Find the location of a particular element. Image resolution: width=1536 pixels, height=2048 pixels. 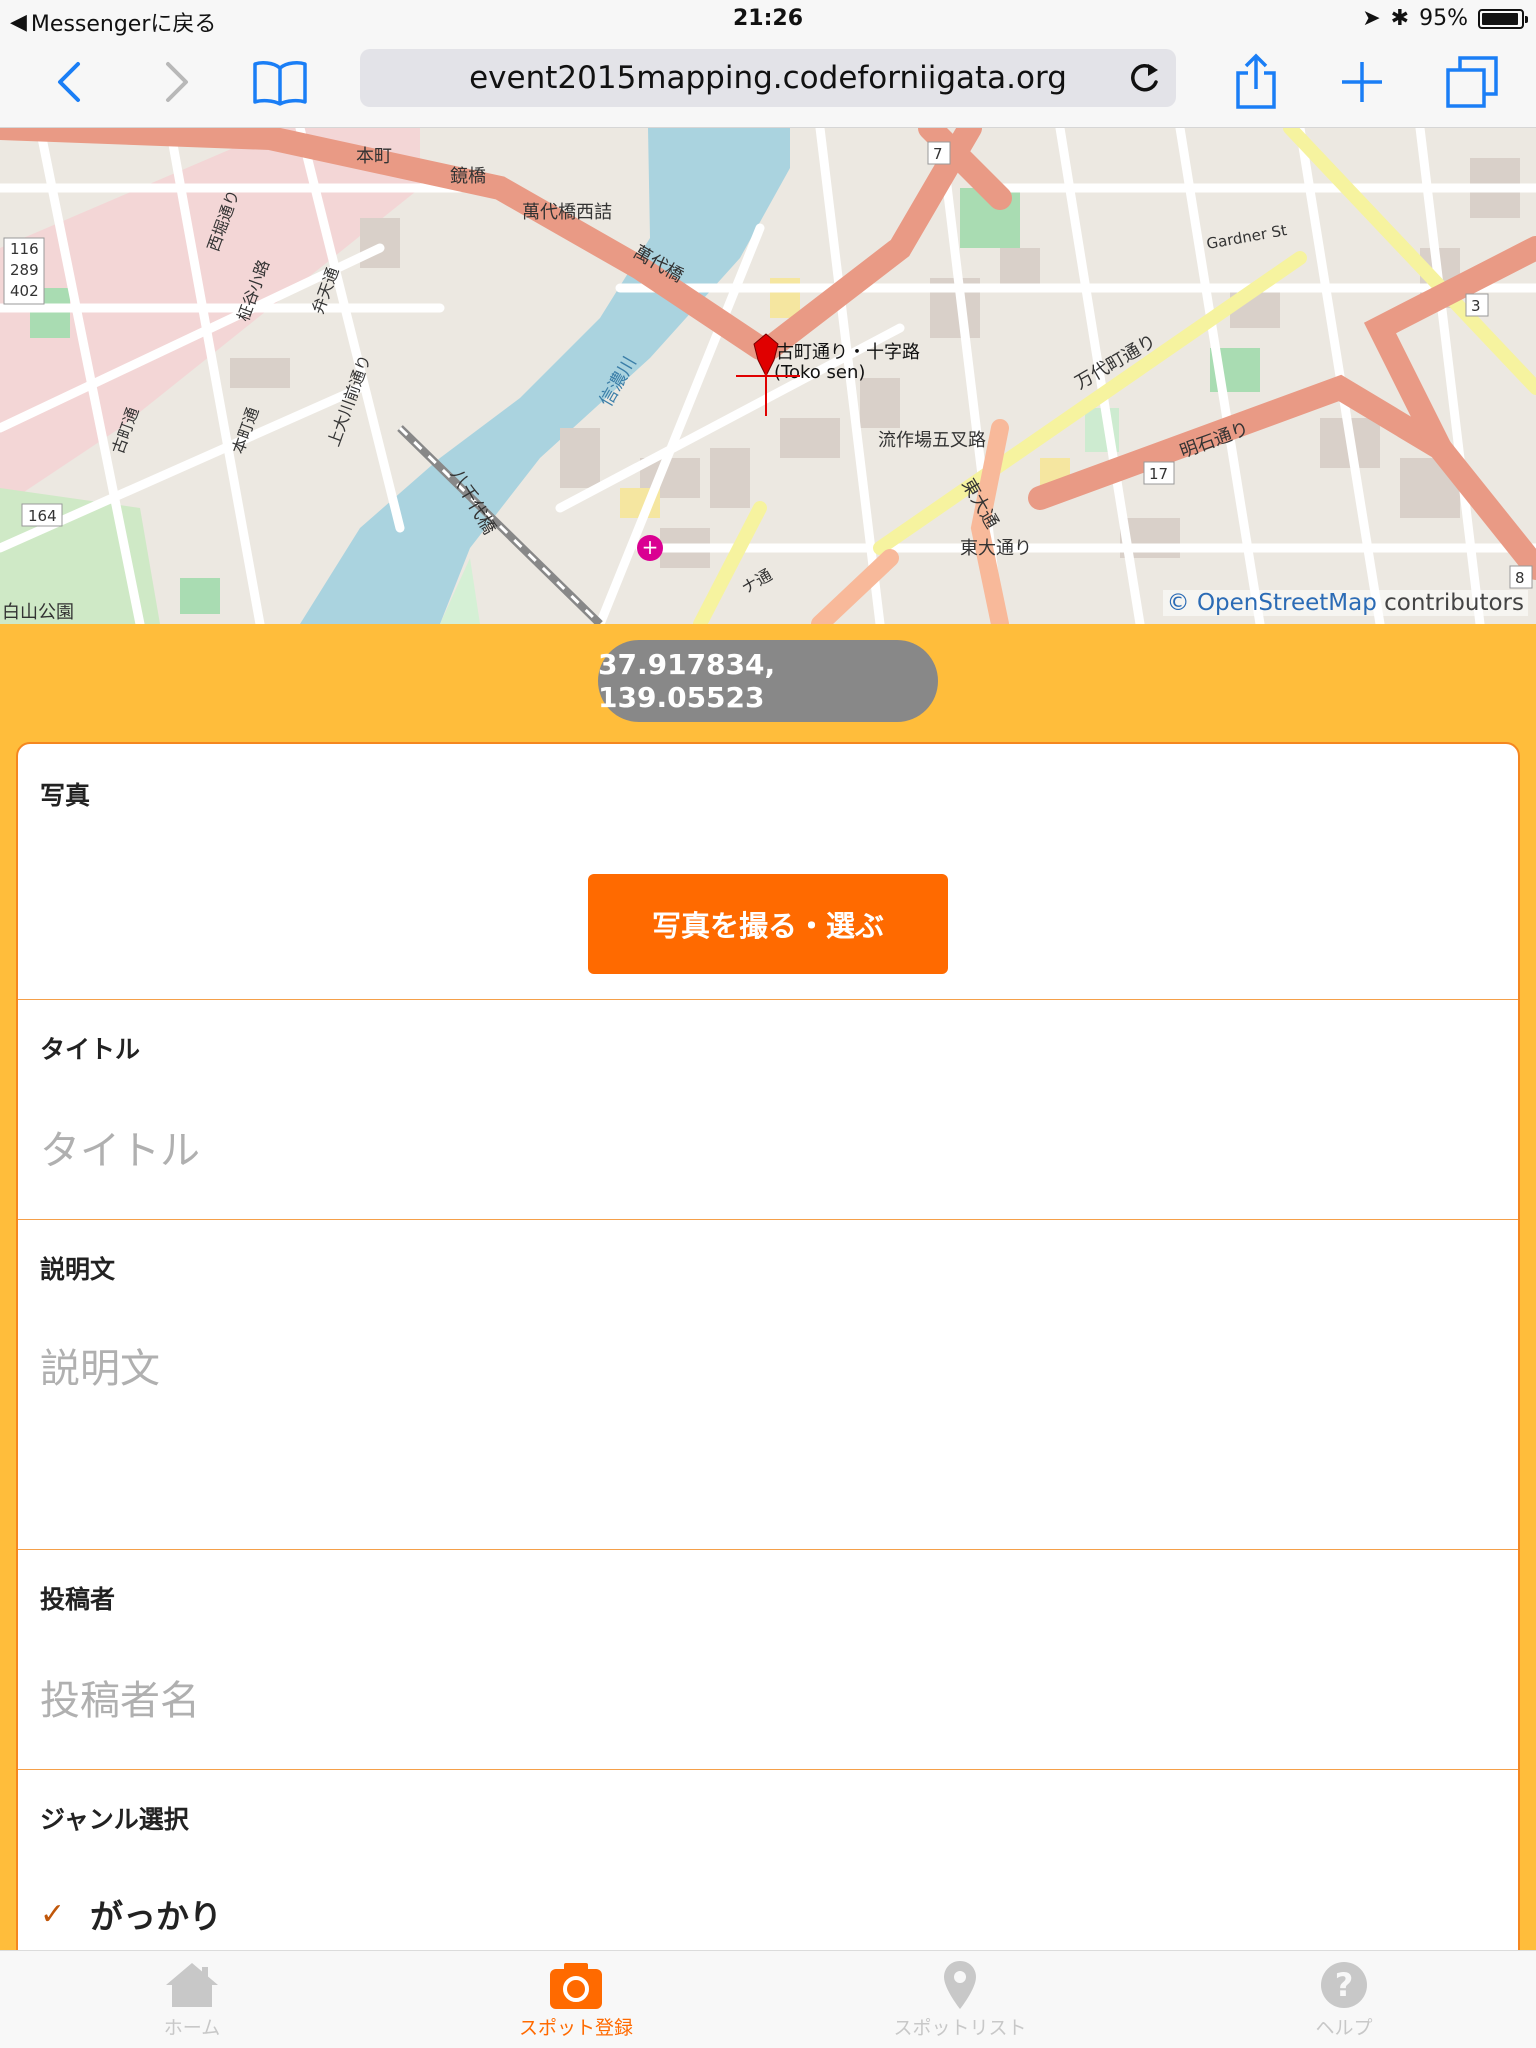

camera-icon is located at coordinates (576, 1986).